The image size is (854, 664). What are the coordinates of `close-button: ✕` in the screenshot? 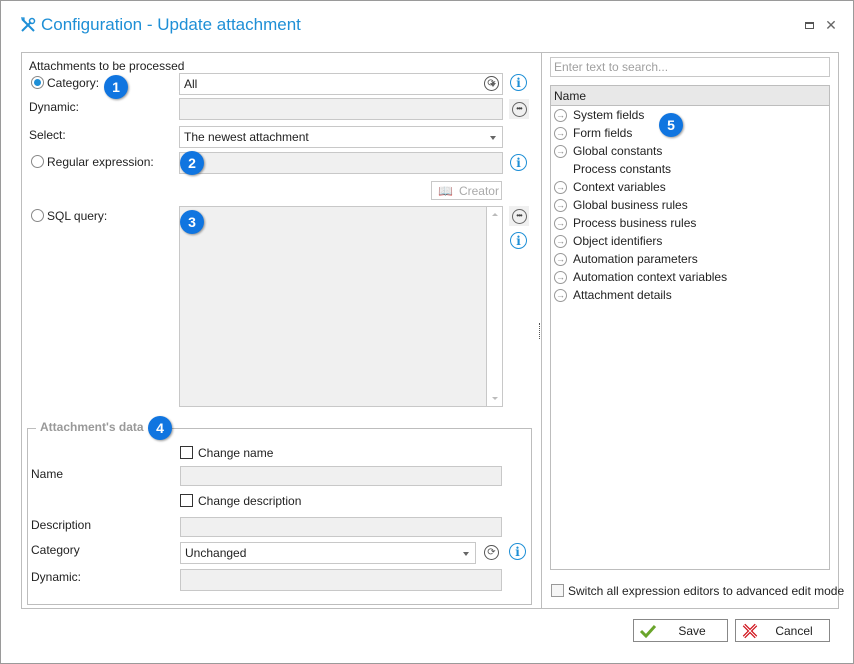 It's located at (831, 24).